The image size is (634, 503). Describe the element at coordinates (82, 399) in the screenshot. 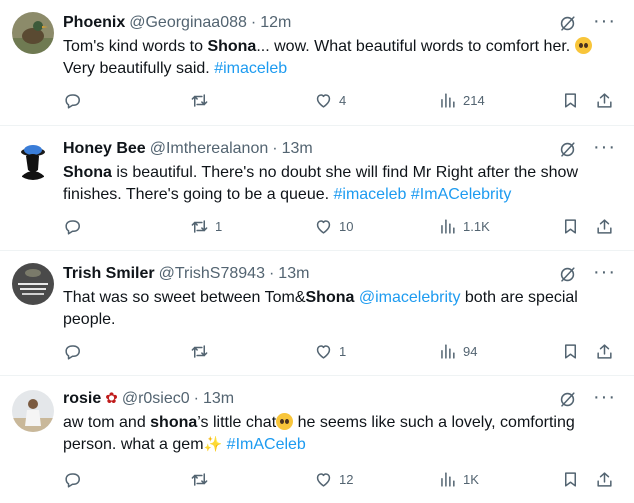

I see `display-name: rosie` at that location.